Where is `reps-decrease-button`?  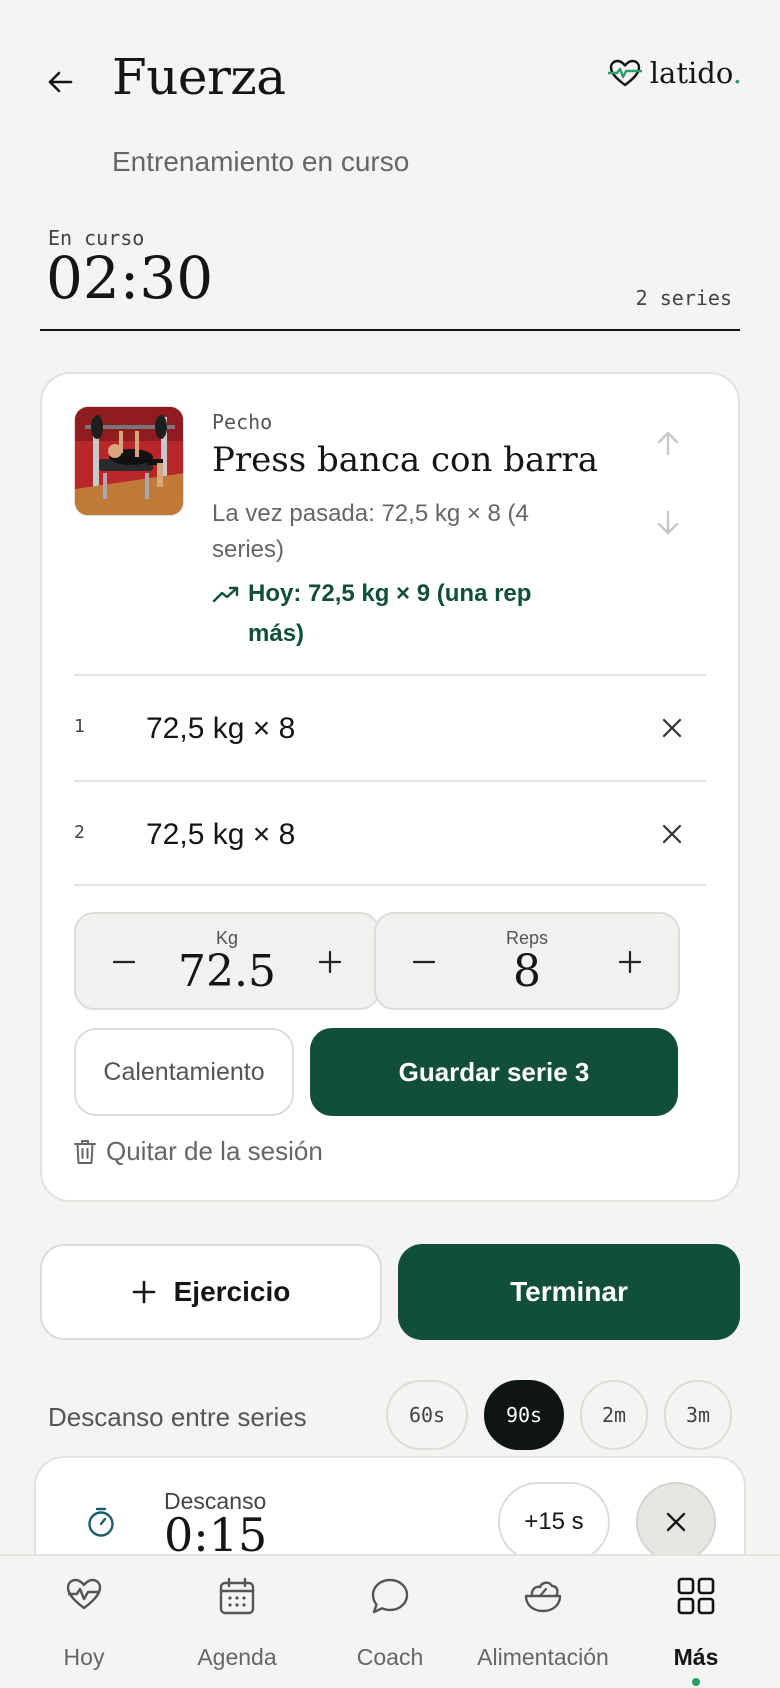
reps-decrease-button is located at coordinates (424, 962).